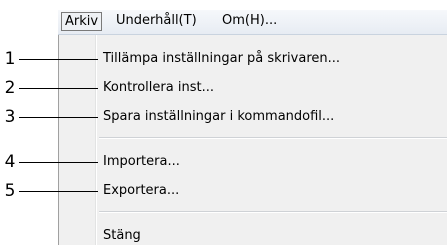  I want to click on callout-3: 3, so click(10, 117).